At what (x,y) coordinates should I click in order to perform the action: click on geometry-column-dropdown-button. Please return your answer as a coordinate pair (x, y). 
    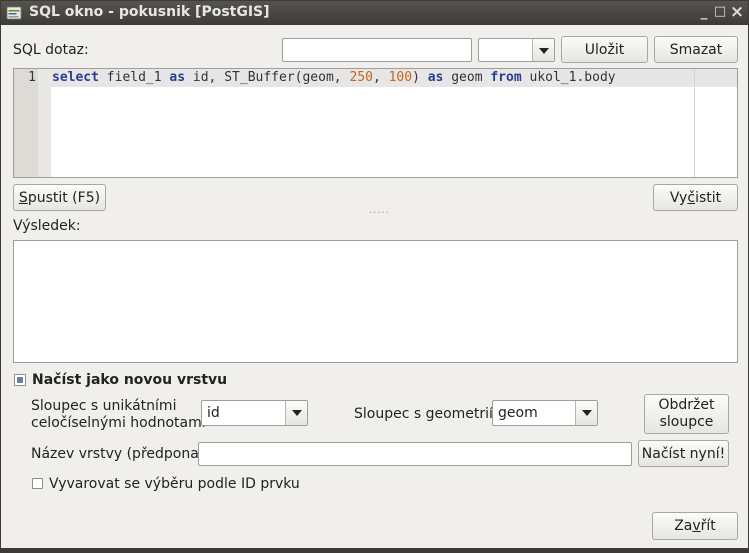
    Looking at the image, I should click on (586, 413).